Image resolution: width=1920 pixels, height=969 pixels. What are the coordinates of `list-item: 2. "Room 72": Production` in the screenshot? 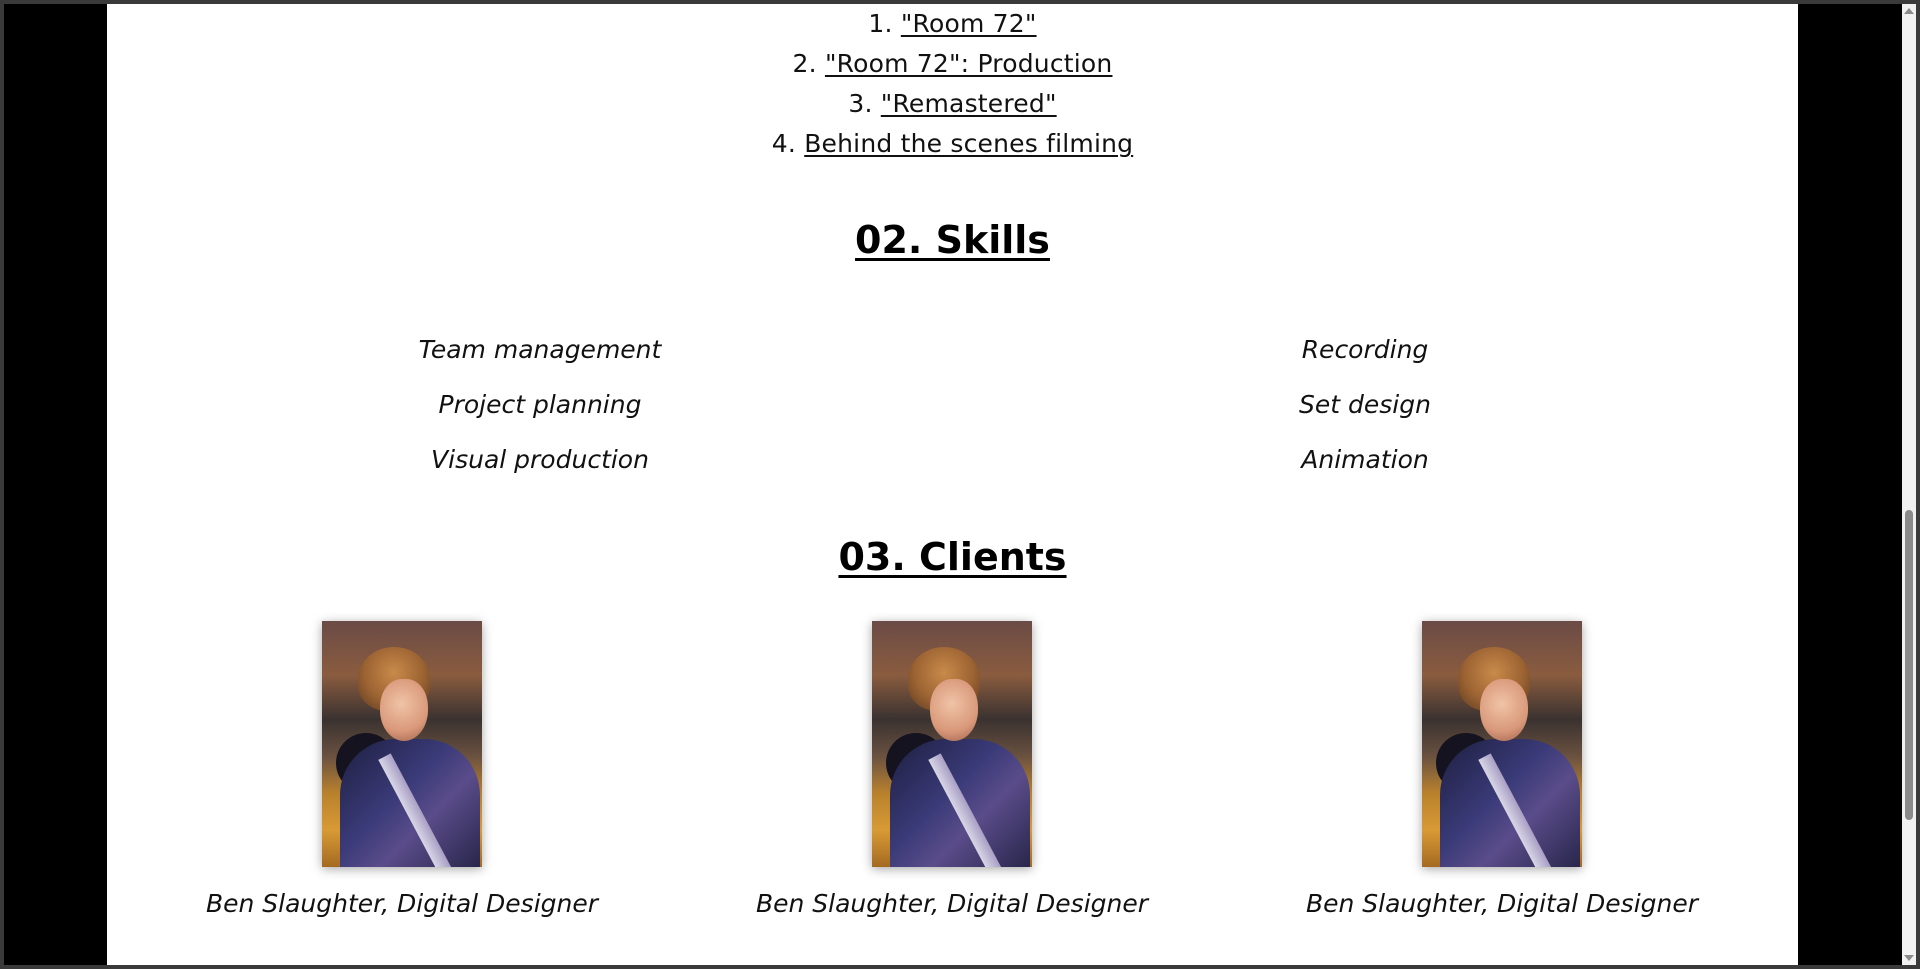 It's located at (952, 64).